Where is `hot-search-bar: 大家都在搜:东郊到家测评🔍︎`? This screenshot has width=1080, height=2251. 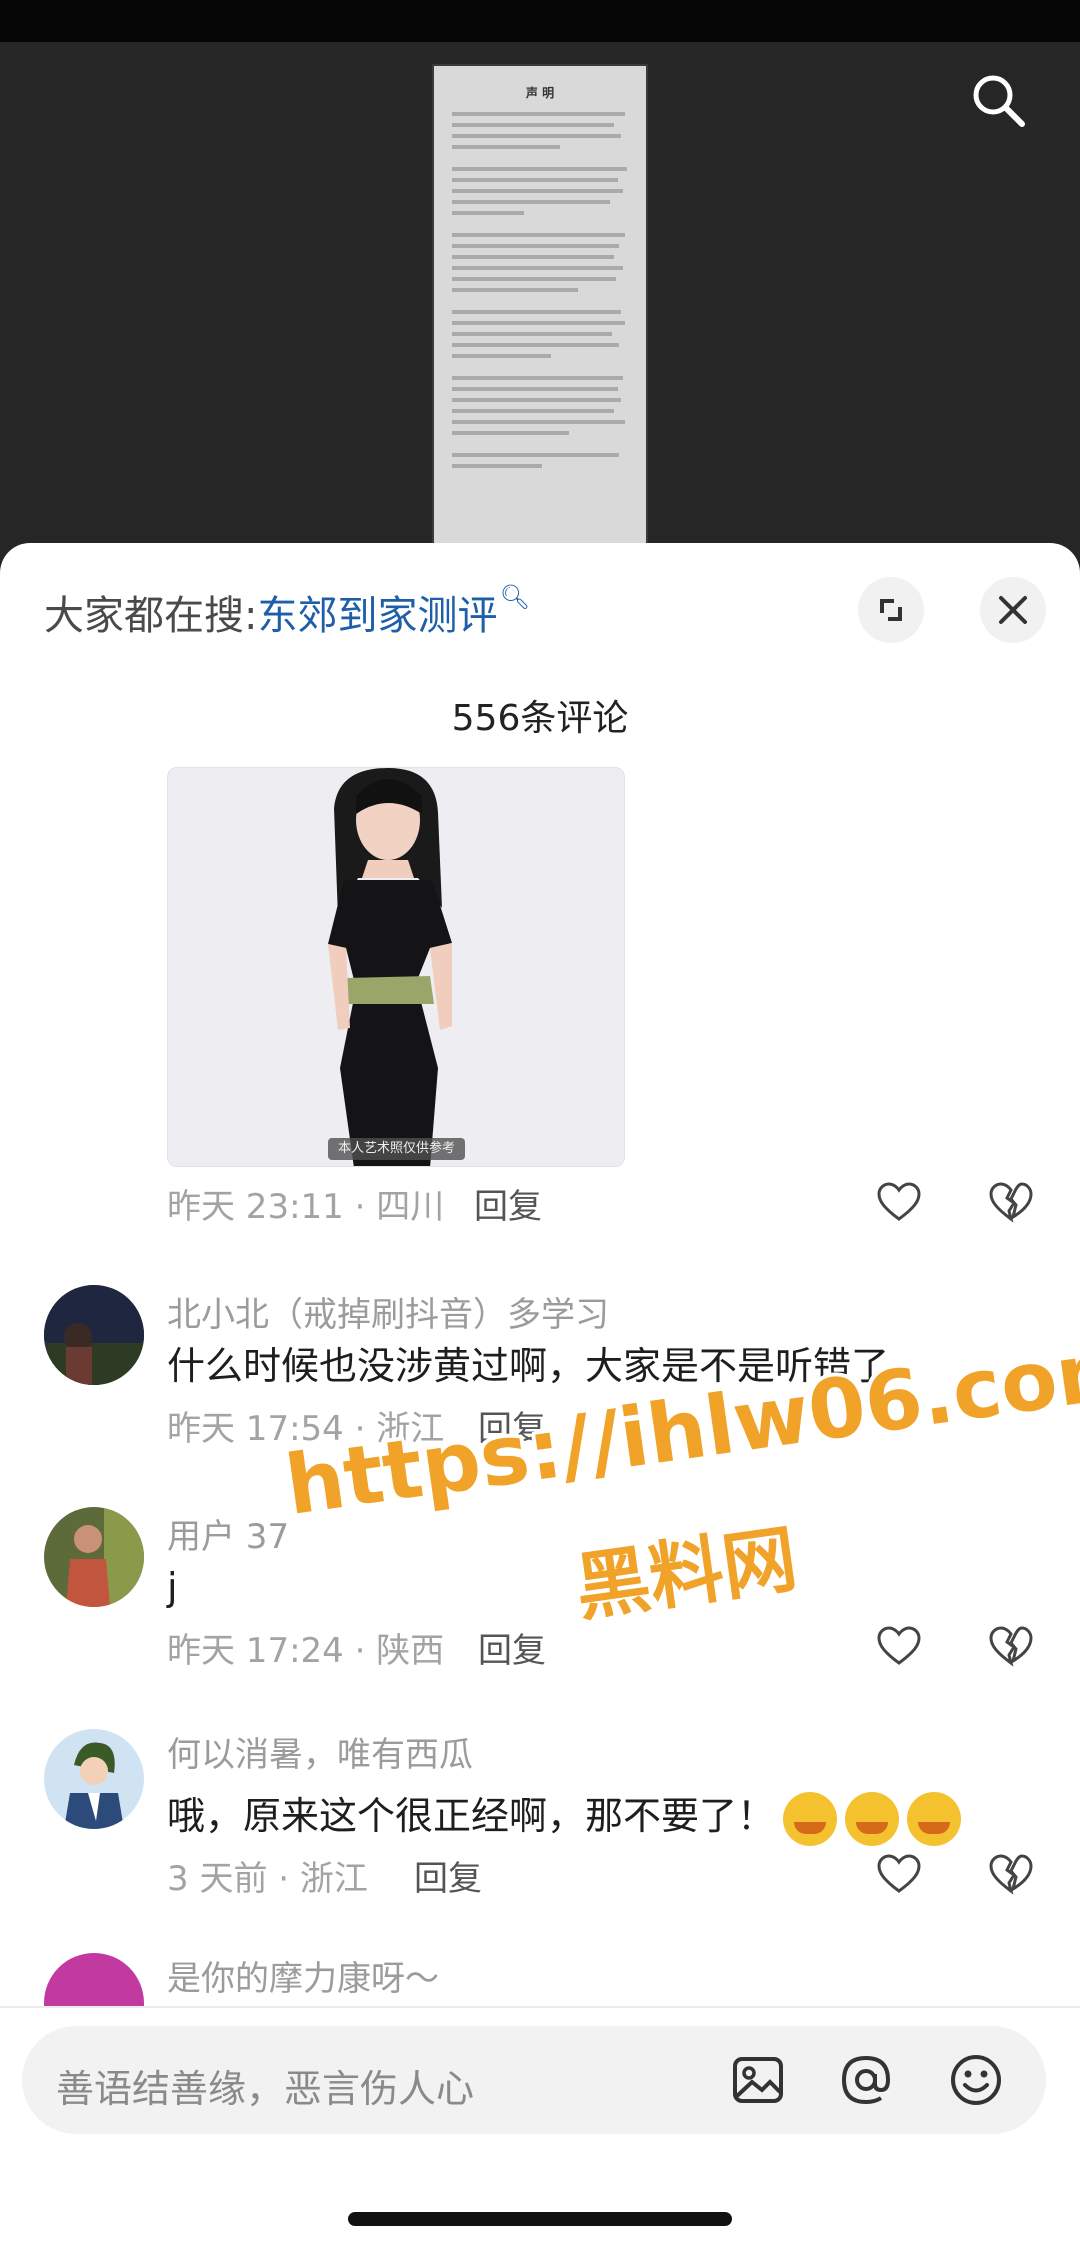
hot-search-bar: 大家都在搜:东郊到家测评🔍︎ is located at coordinates (287, 612).